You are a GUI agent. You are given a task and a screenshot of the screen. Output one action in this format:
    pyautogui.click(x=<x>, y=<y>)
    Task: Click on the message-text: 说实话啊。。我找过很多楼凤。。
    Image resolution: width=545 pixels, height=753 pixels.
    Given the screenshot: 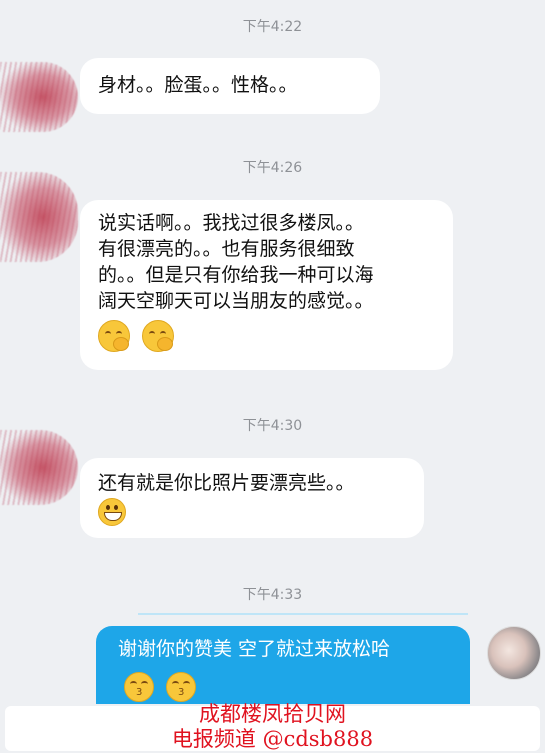 What is the action you would take?
    pyautogui.click(x=231, y=223)
    